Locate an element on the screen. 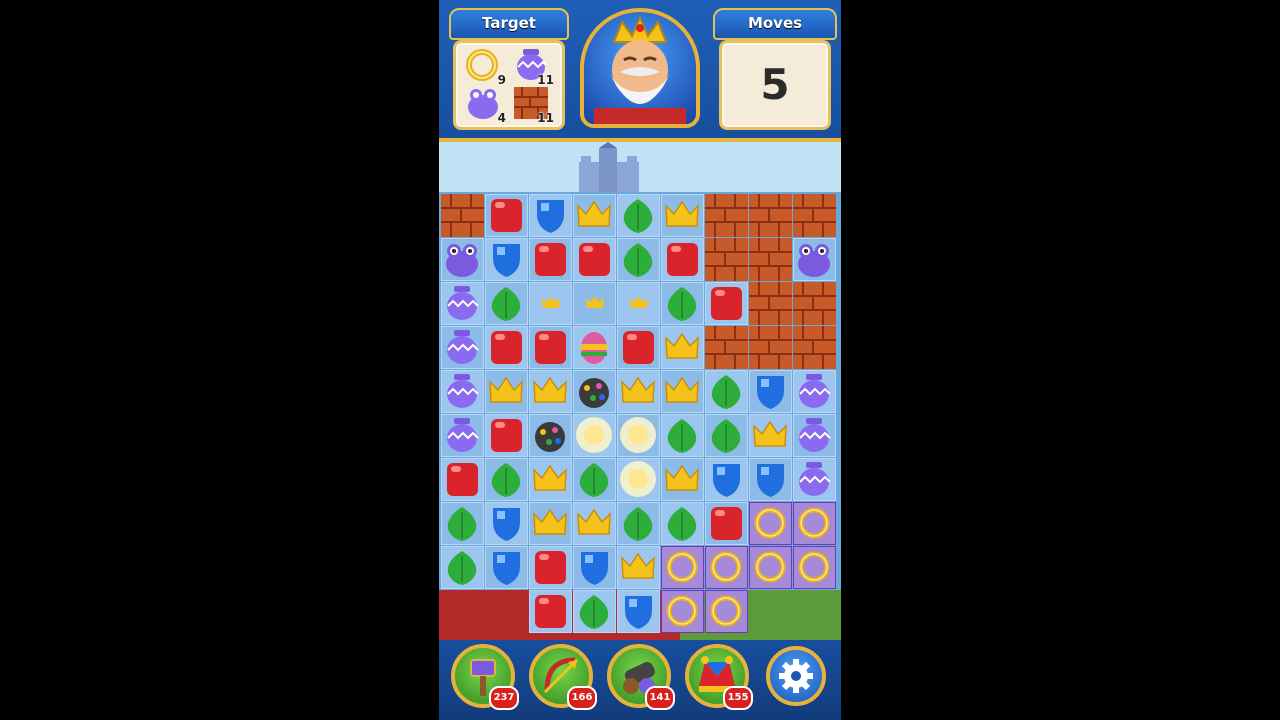  booster-arrow: 166 is located at coordinates (563, 677).